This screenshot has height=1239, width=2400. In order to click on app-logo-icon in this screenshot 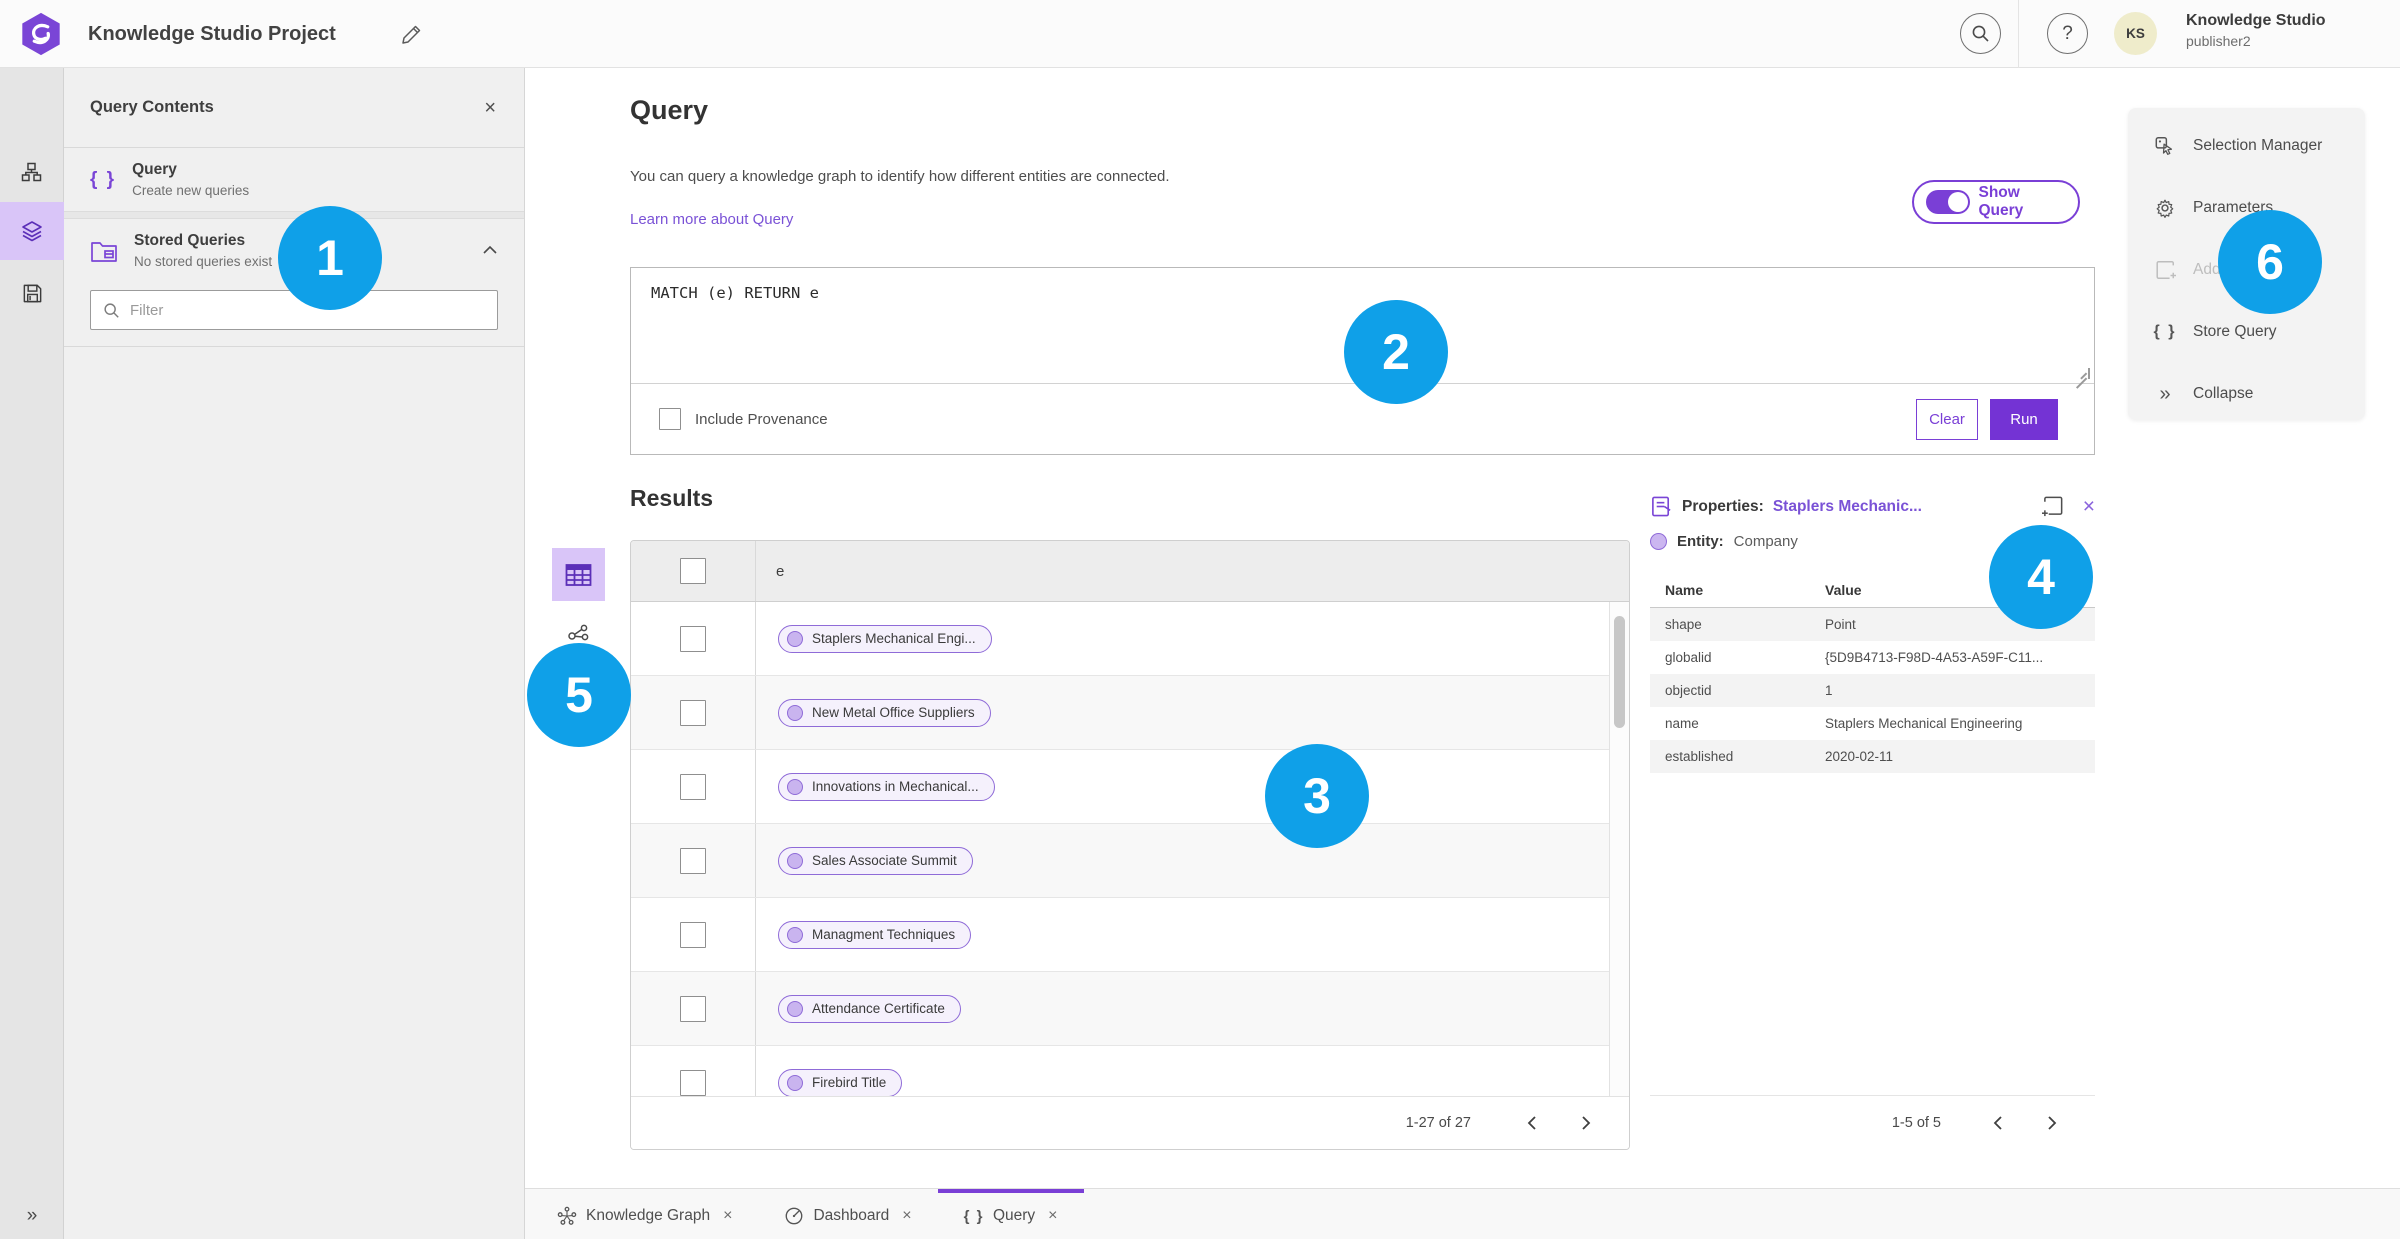, I will do `click(41, 34)`.